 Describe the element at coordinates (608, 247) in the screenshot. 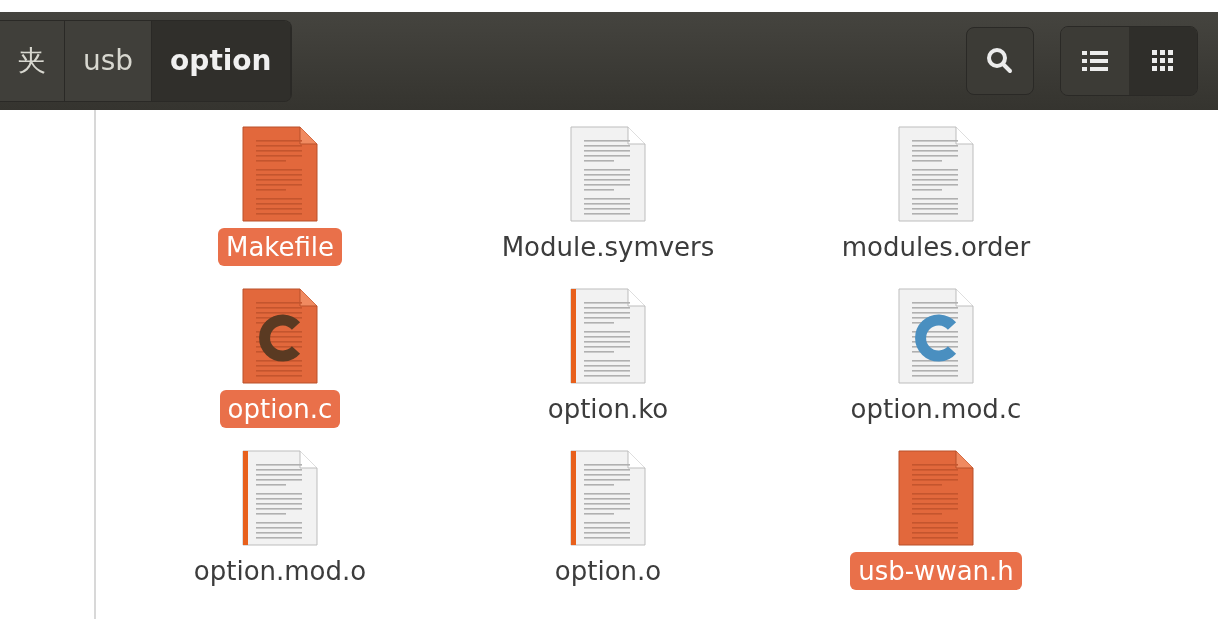

I see `file-name: Module.symvers` at that location.